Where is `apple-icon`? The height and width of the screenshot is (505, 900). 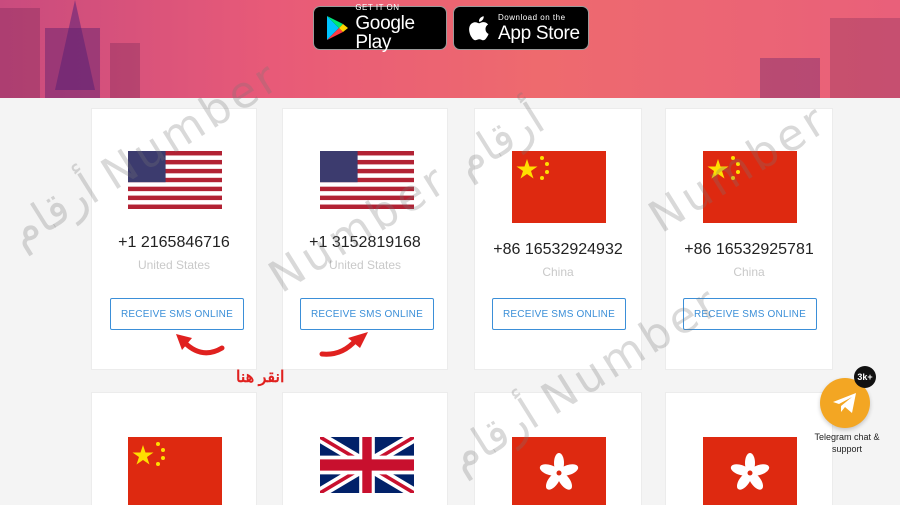 apple-icon is located at coordinates (478, 28).